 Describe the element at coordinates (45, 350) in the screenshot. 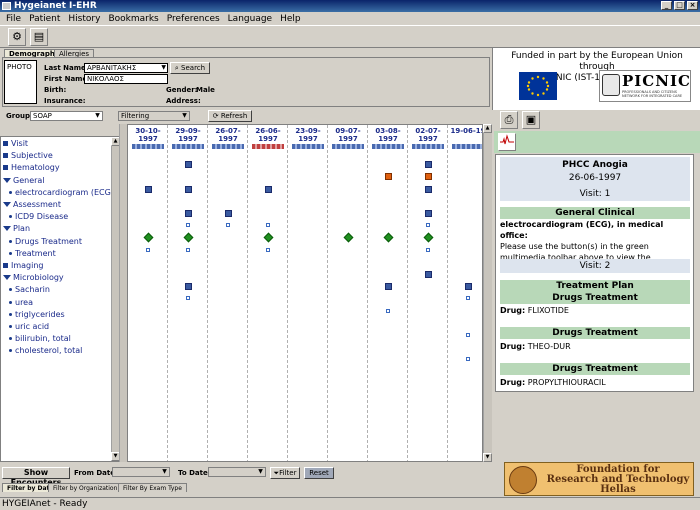

I see `tree-node: cholesterol, total` at that location.